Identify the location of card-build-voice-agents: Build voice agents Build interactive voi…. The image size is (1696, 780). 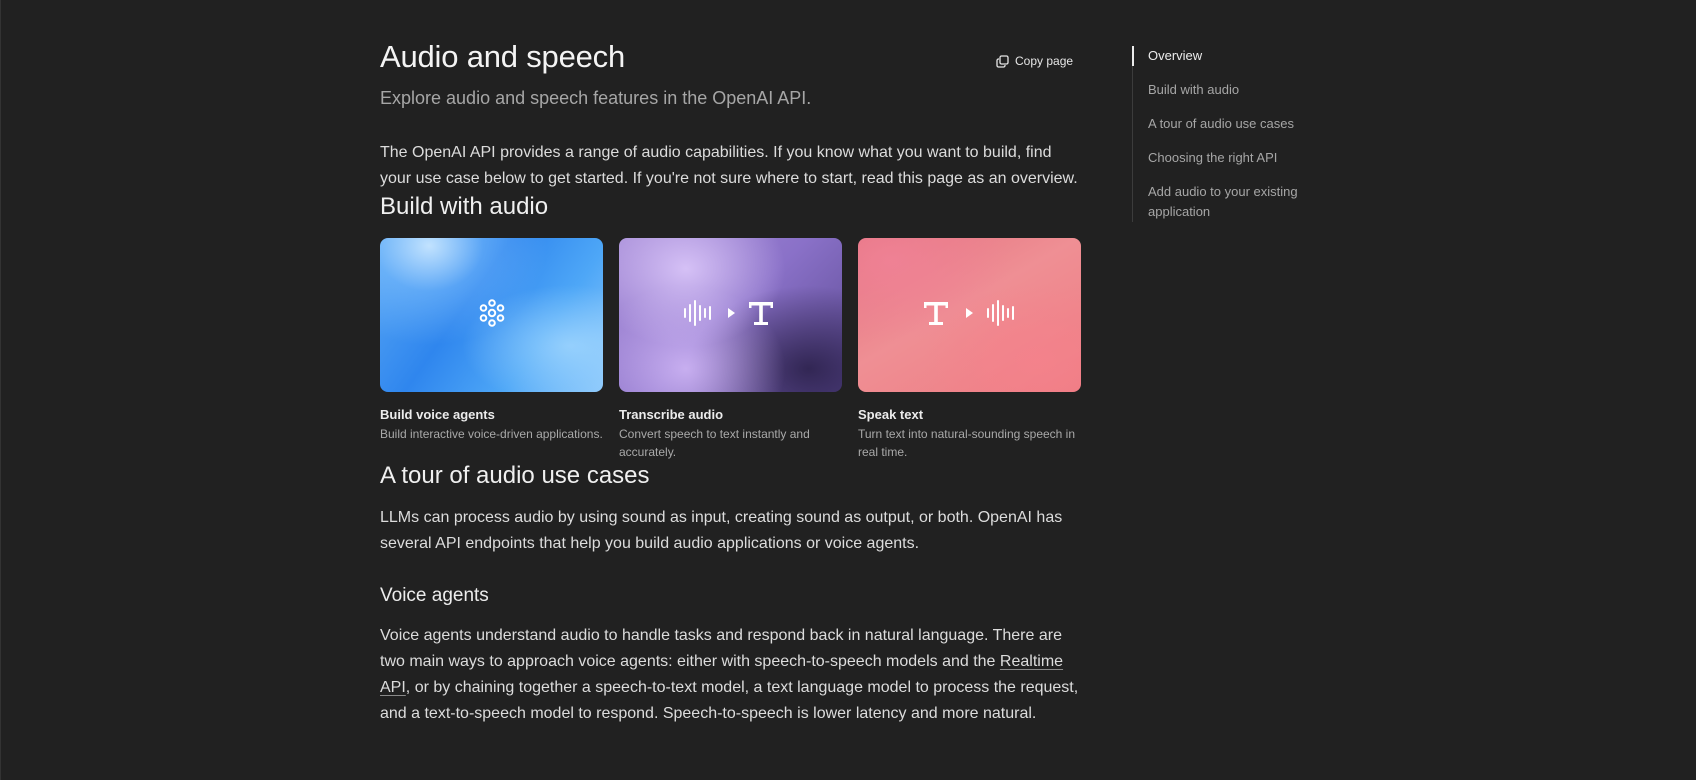
(491, 349).